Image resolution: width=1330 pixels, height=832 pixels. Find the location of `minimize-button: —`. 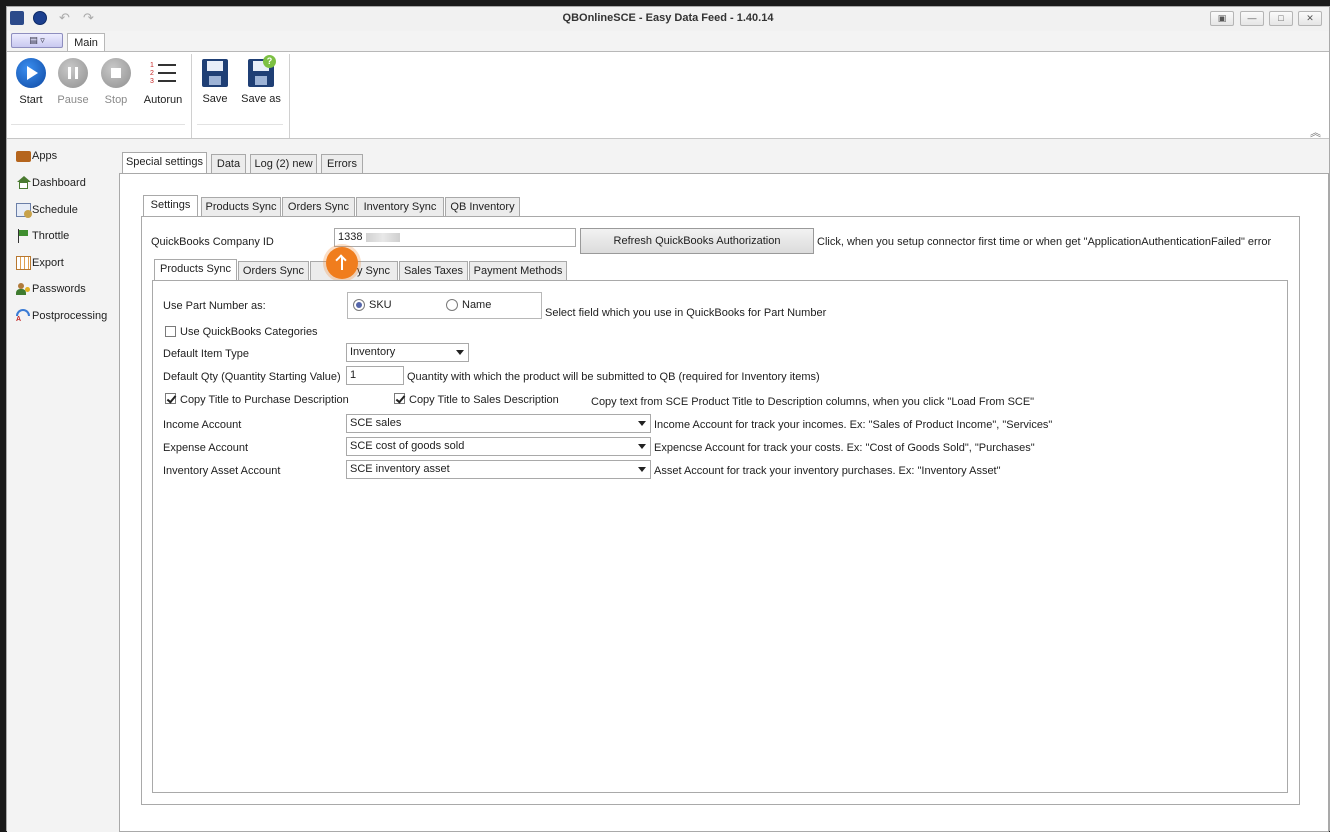

minimize-button: — is located at coordinates (1252, 18).